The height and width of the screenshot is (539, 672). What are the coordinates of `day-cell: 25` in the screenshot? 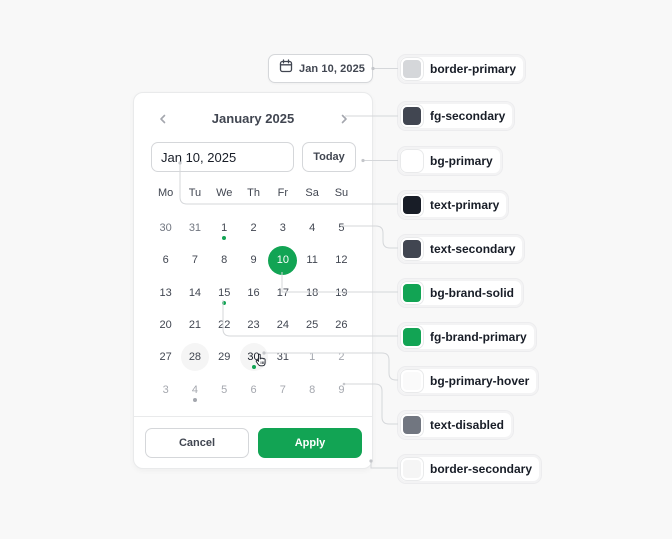 It's located at (311, 325).